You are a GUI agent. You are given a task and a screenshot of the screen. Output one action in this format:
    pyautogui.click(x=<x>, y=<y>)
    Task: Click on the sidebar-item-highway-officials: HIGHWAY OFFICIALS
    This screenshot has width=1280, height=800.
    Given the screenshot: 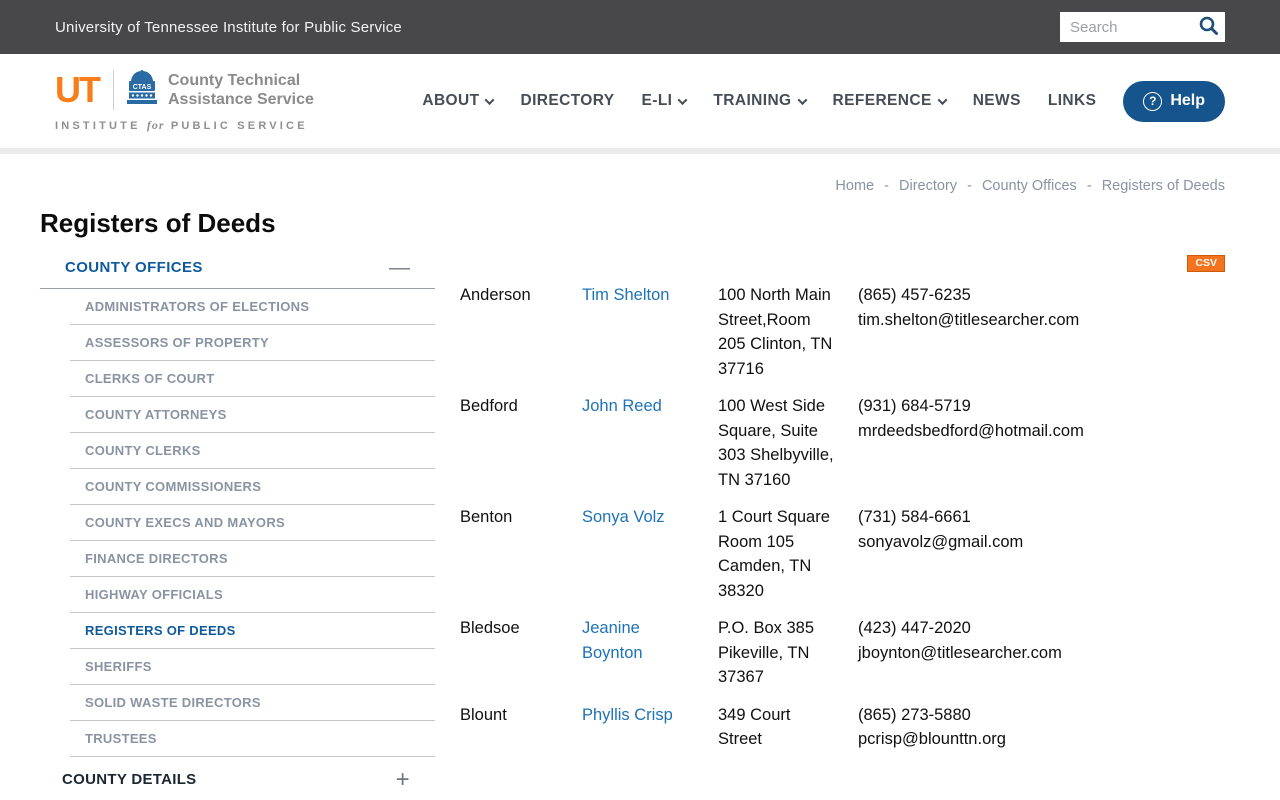 What is the action you would take?
    pyautogui.click(x=252, y=595)
    